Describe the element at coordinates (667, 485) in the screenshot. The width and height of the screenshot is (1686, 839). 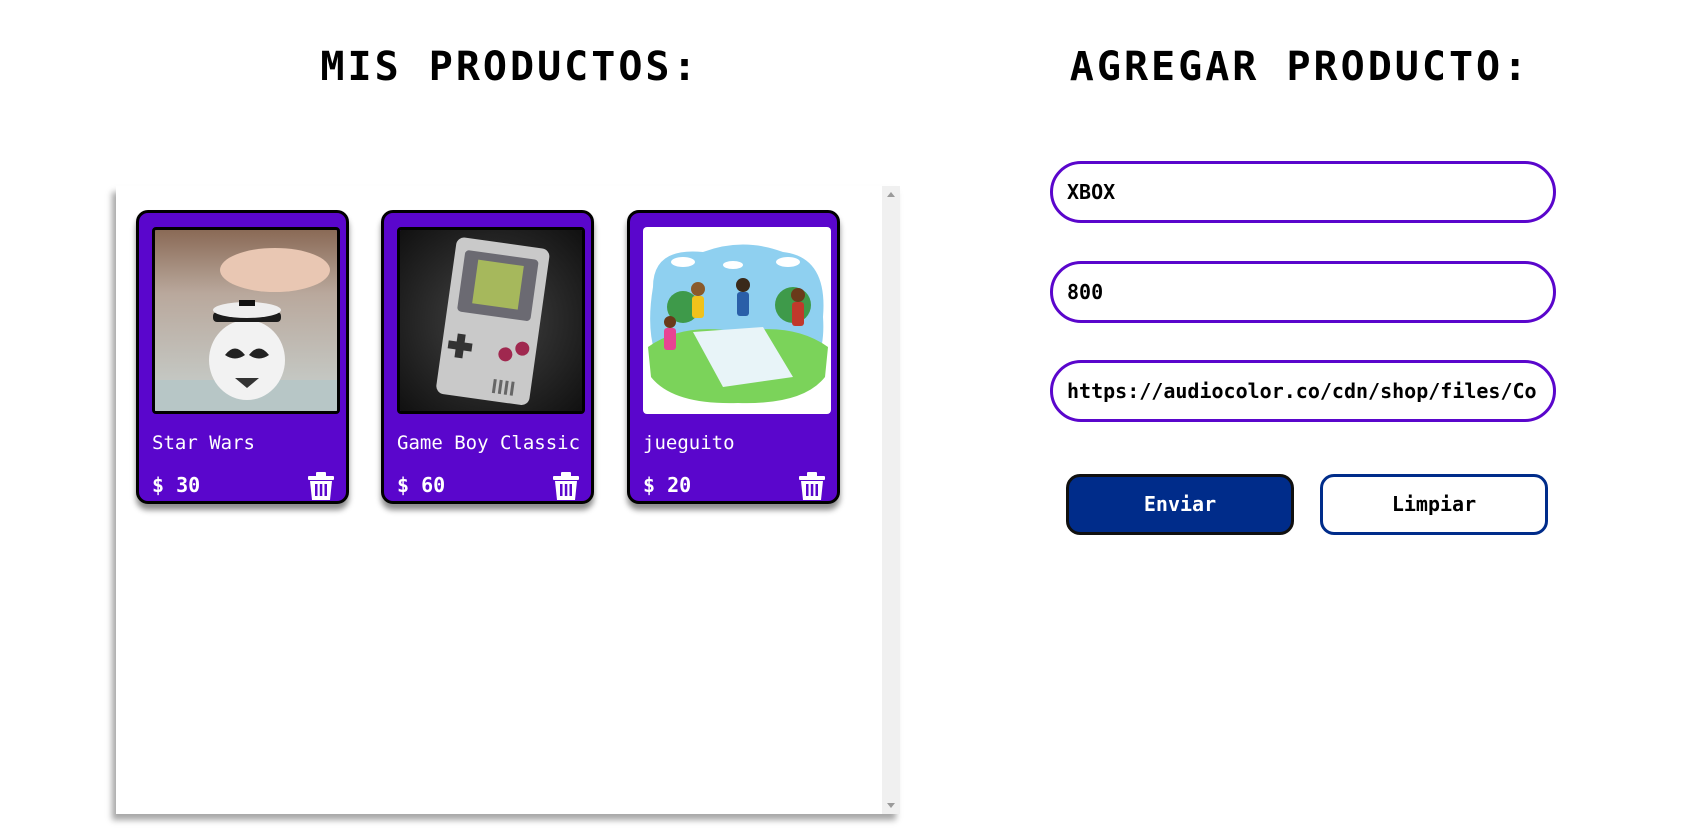
I see `product-price: $ 20` at that location.